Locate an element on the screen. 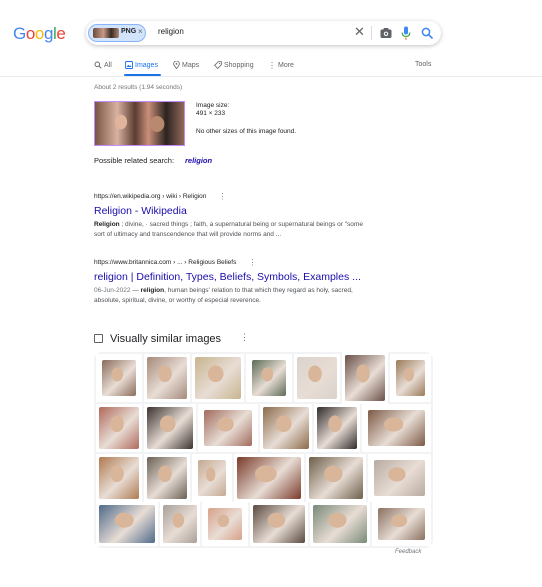 The width and height of the screenshot is (542, 587). logo-letter: G is located at coordinates (19, 33).